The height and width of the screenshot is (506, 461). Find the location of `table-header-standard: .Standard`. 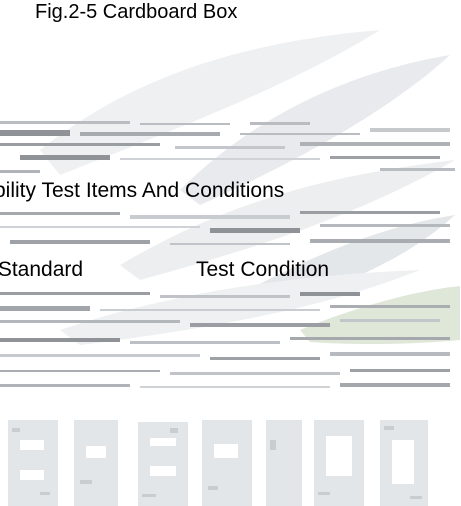

table-header-standard: .Standard is located at coordinates (42, 269).